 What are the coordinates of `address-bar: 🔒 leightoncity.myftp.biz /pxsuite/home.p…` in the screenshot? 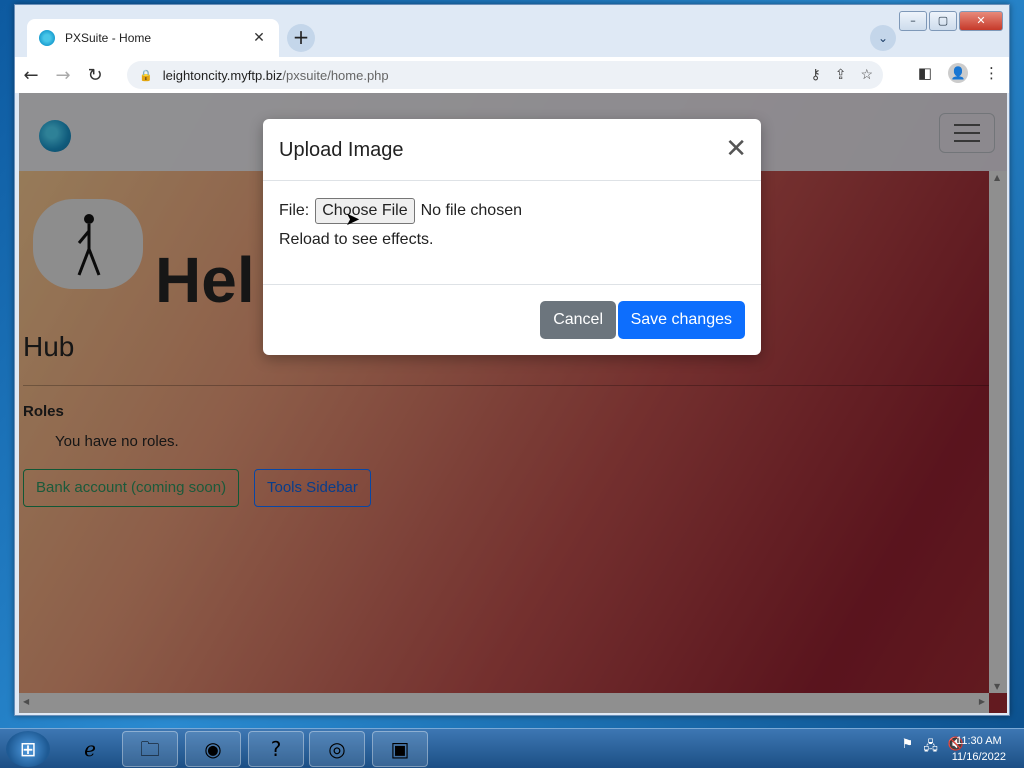 It's located at (505, 75).